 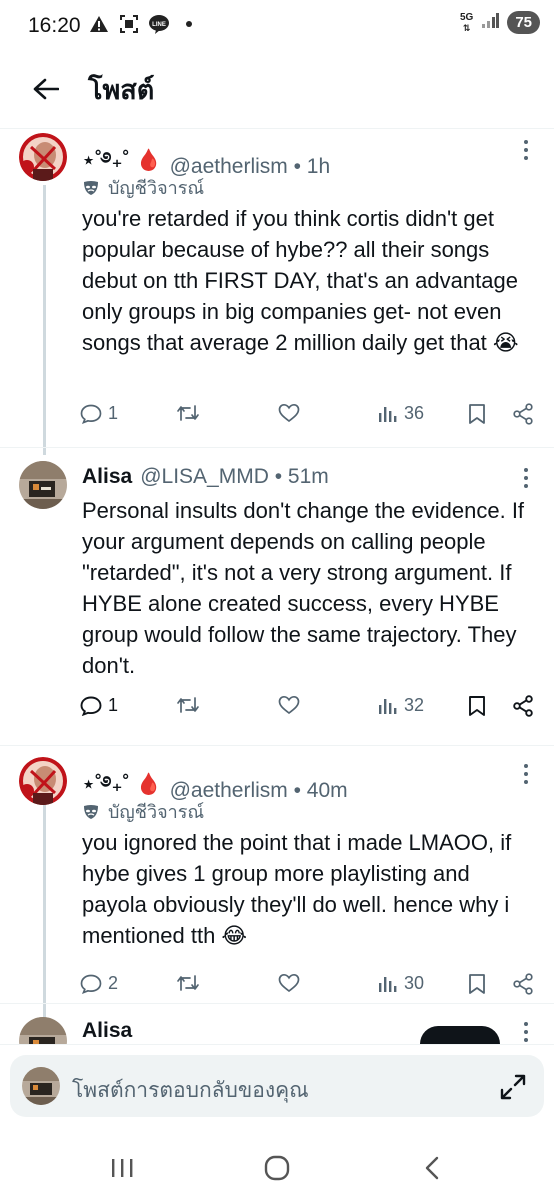 What do you see at coordinates (309, 418) in the screenshot?
I see `tweet-actions: 1 36` at bounding box center [309, 418].